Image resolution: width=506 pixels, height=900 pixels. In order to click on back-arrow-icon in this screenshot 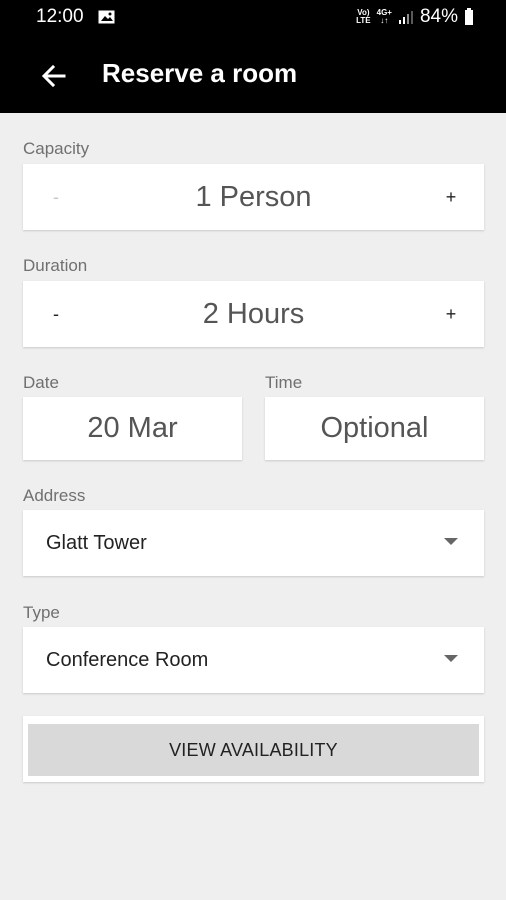, I will do `click(54, 76)`.